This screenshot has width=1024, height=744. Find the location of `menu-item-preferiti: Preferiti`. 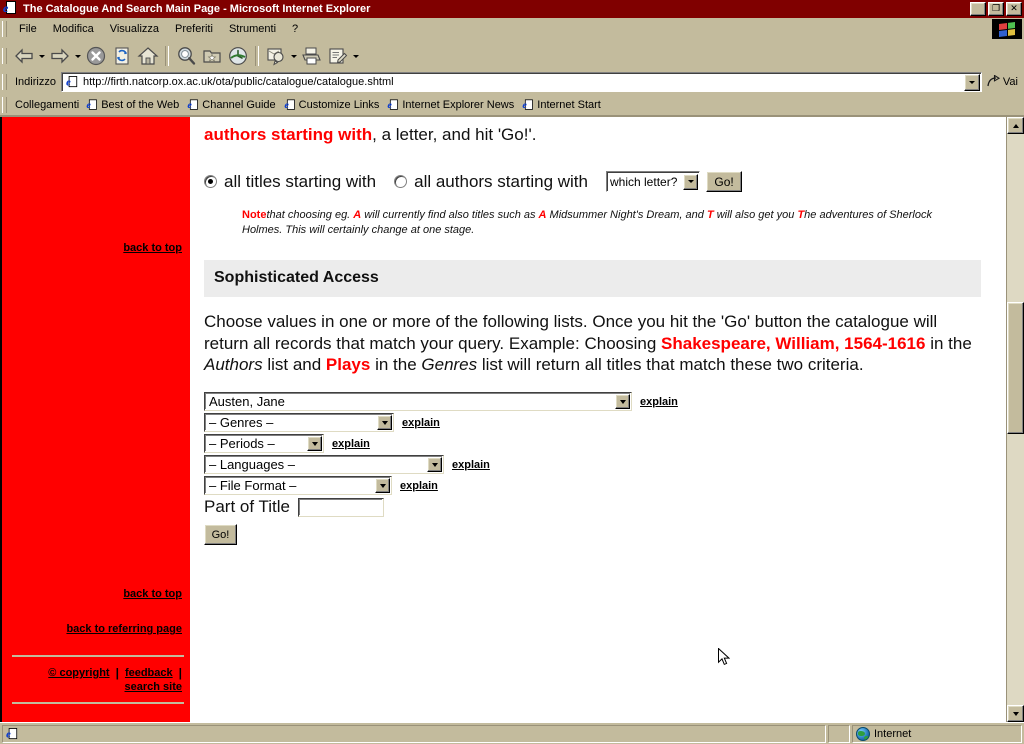

menu-item-preferiti: Preferiti is located at coordinates (194, 29).